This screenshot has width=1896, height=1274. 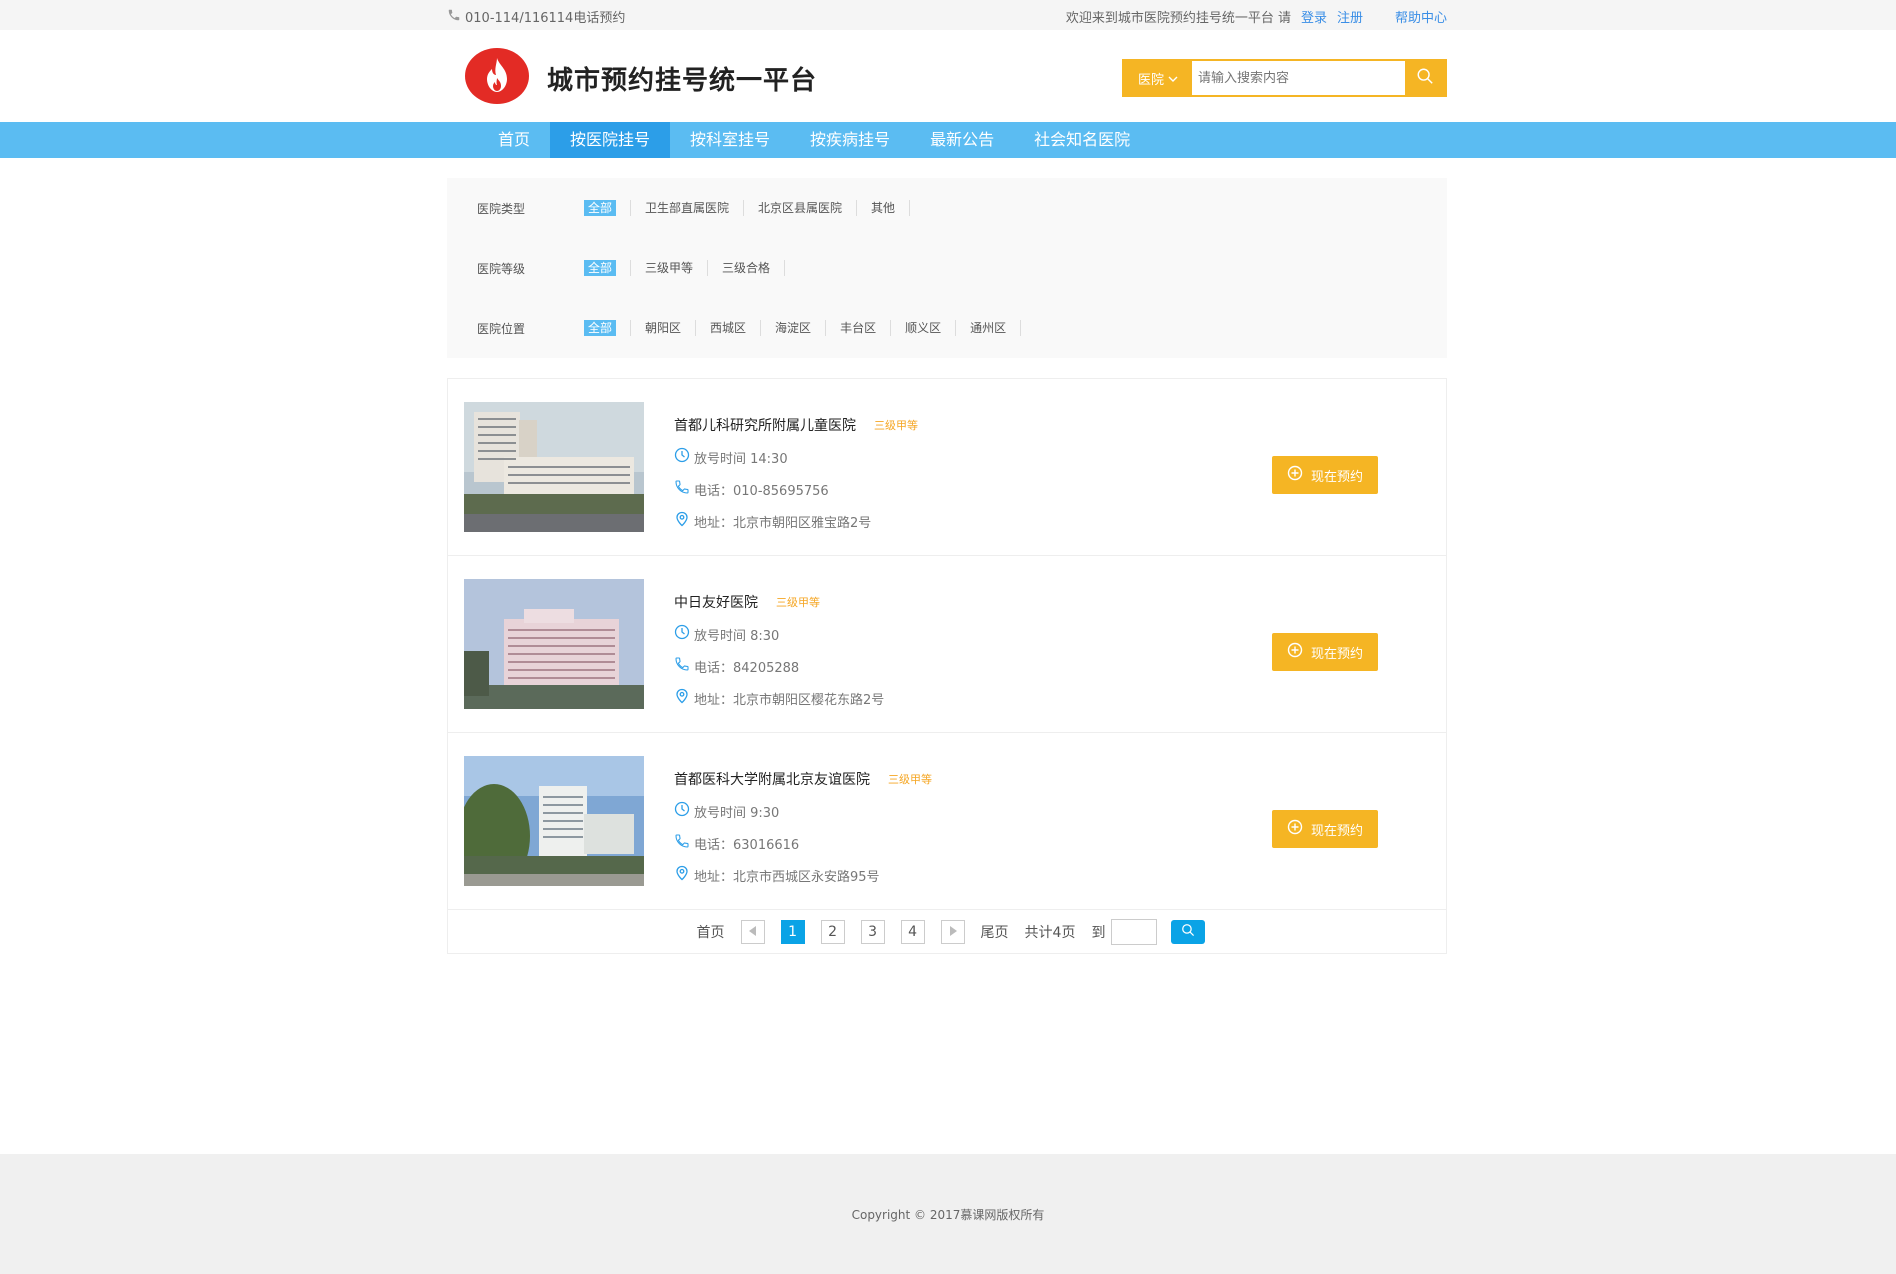 I want to click on search-input, so click(x=1298, y=78).